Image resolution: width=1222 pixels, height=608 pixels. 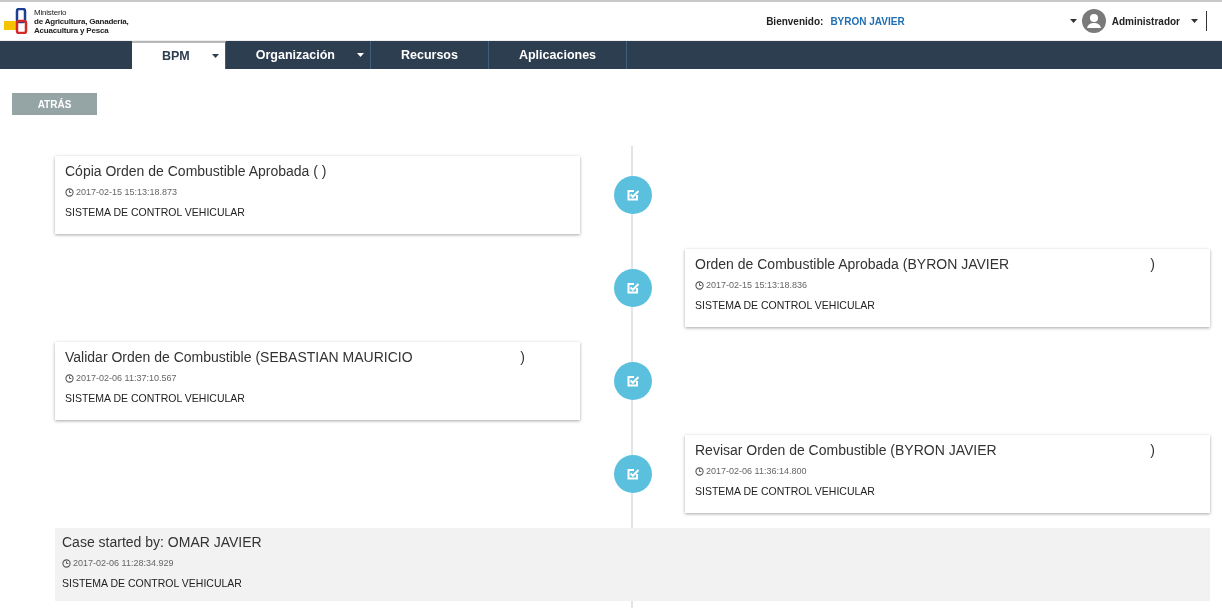 What do you see at coordinates (127, 192) in the screenshot?
I see `event-timestamp: 2017-02-15 15:13:18.873` at bounding box center [127, 192].